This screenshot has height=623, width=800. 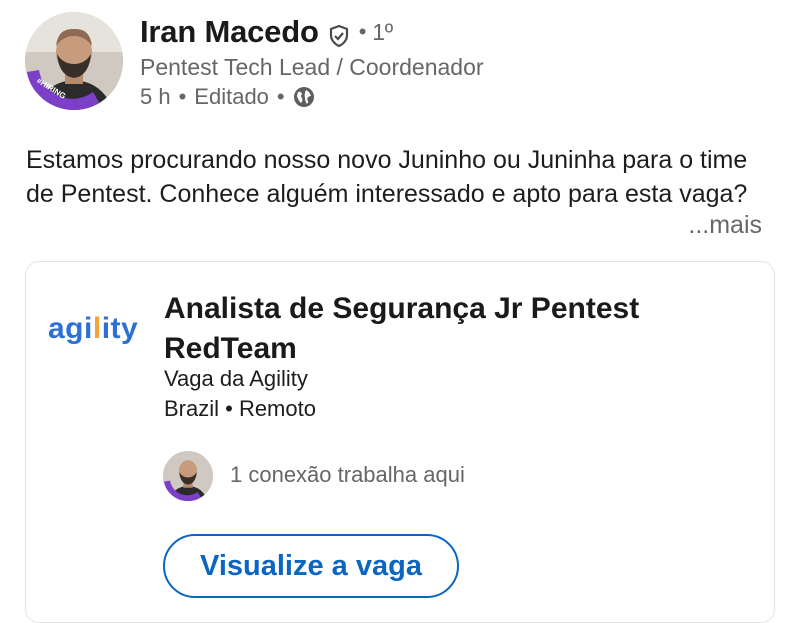 I want to click on company-logo: agility, so click(x=93, y=329).